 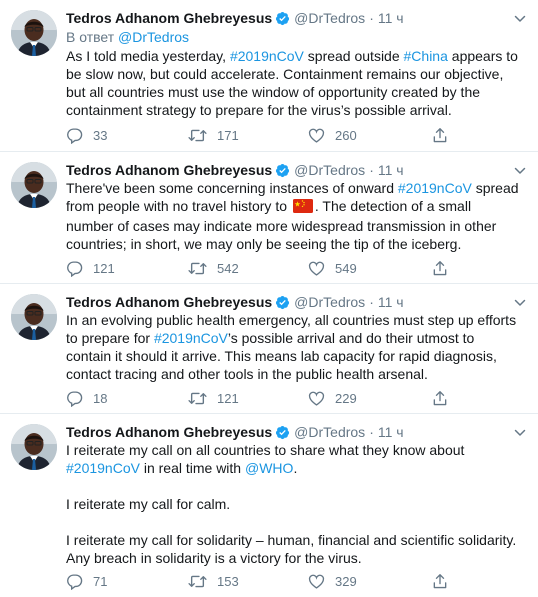 I want to click on retweet-button: 121, so click(x=213, y=398).